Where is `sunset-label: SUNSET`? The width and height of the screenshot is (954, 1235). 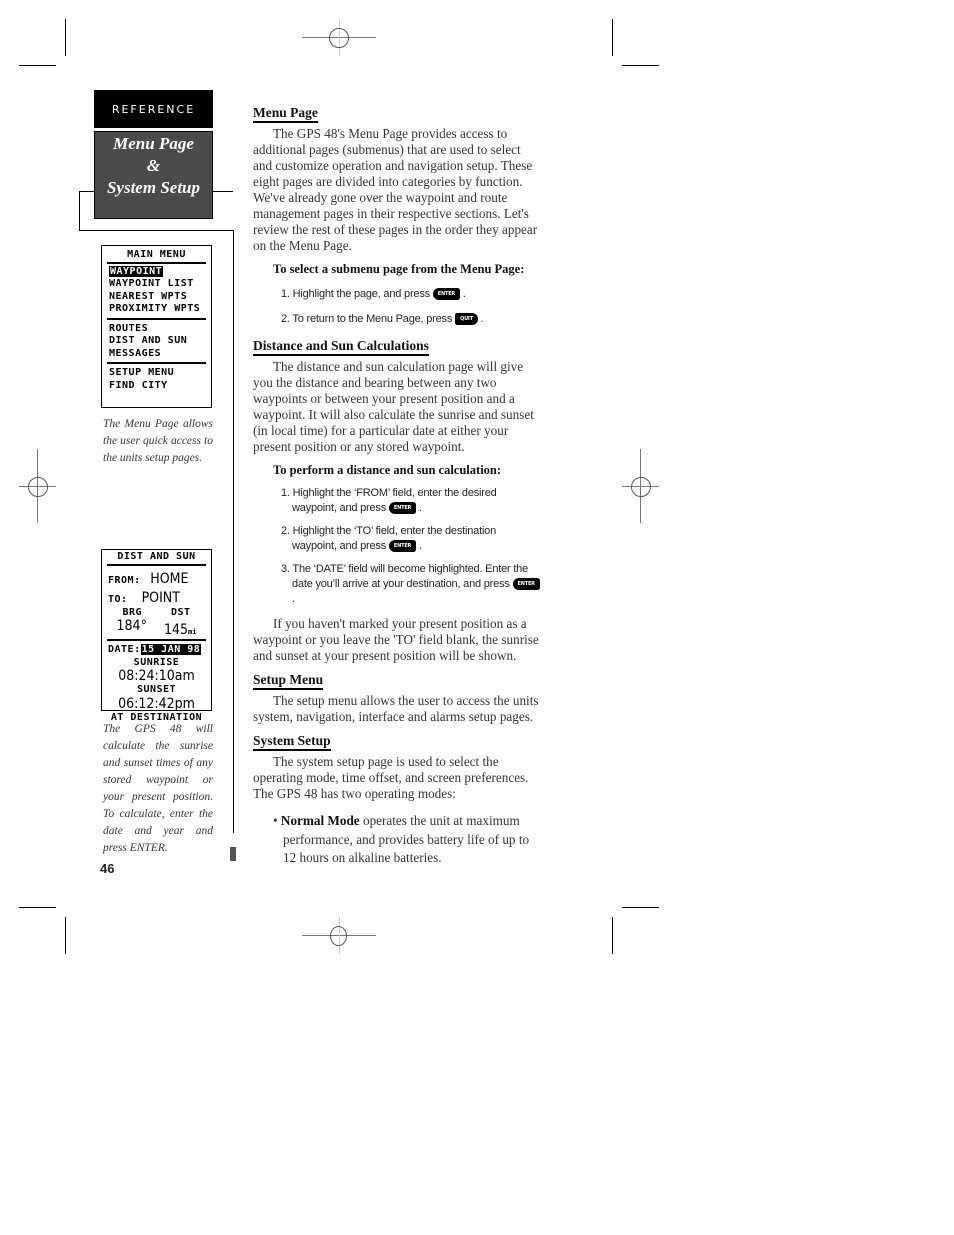 sunset-label: SUNSET is located at coordinates (156, 689).